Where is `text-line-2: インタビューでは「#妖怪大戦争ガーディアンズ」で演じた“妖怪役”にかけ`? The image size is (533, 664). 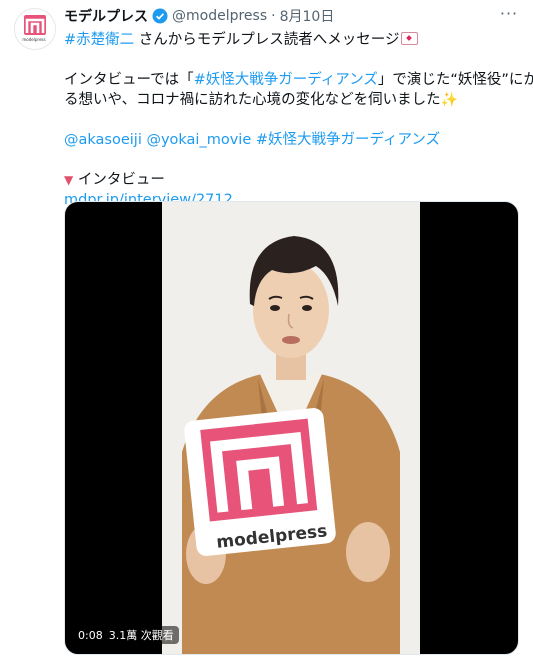
text-line-2: インタビューでは「#妖怪大戦争ガーディアンズ」で演じた“妖怪役”にかけ is located at coordinates (298, 80).